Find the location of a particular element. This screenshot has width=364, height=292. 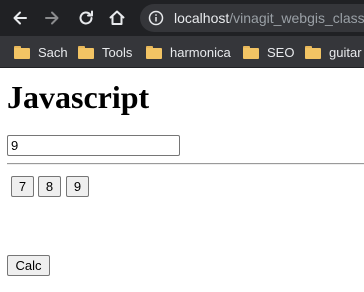

bookmark-seo: SEO is located at coordinates (268, 52).